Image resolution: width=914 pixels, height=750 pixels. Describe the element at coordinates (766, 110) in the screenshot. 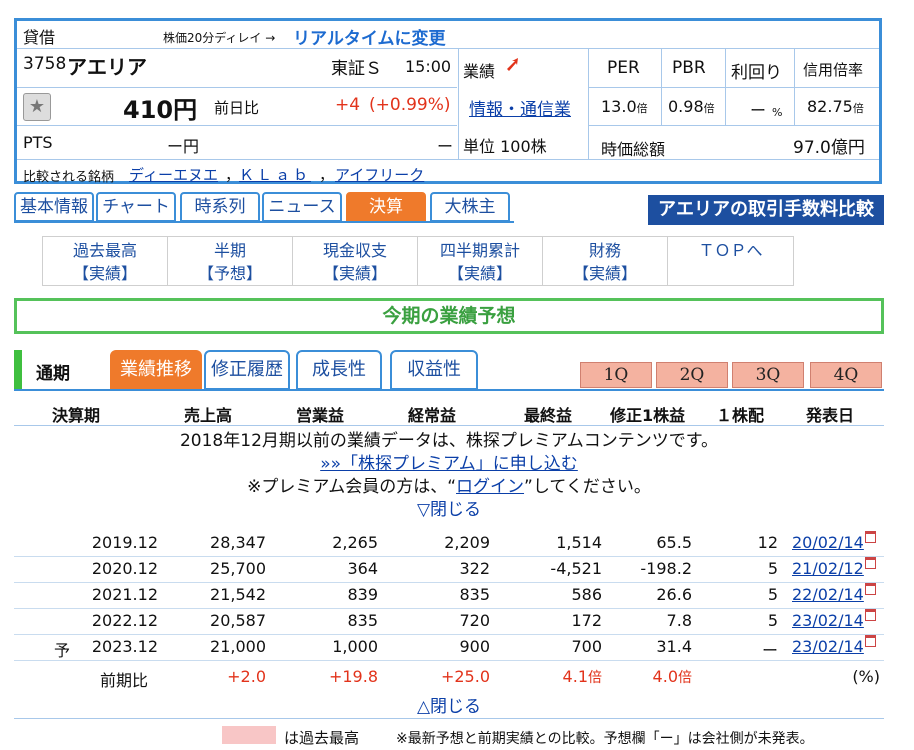

I see `yield-value: ー%` at that location.